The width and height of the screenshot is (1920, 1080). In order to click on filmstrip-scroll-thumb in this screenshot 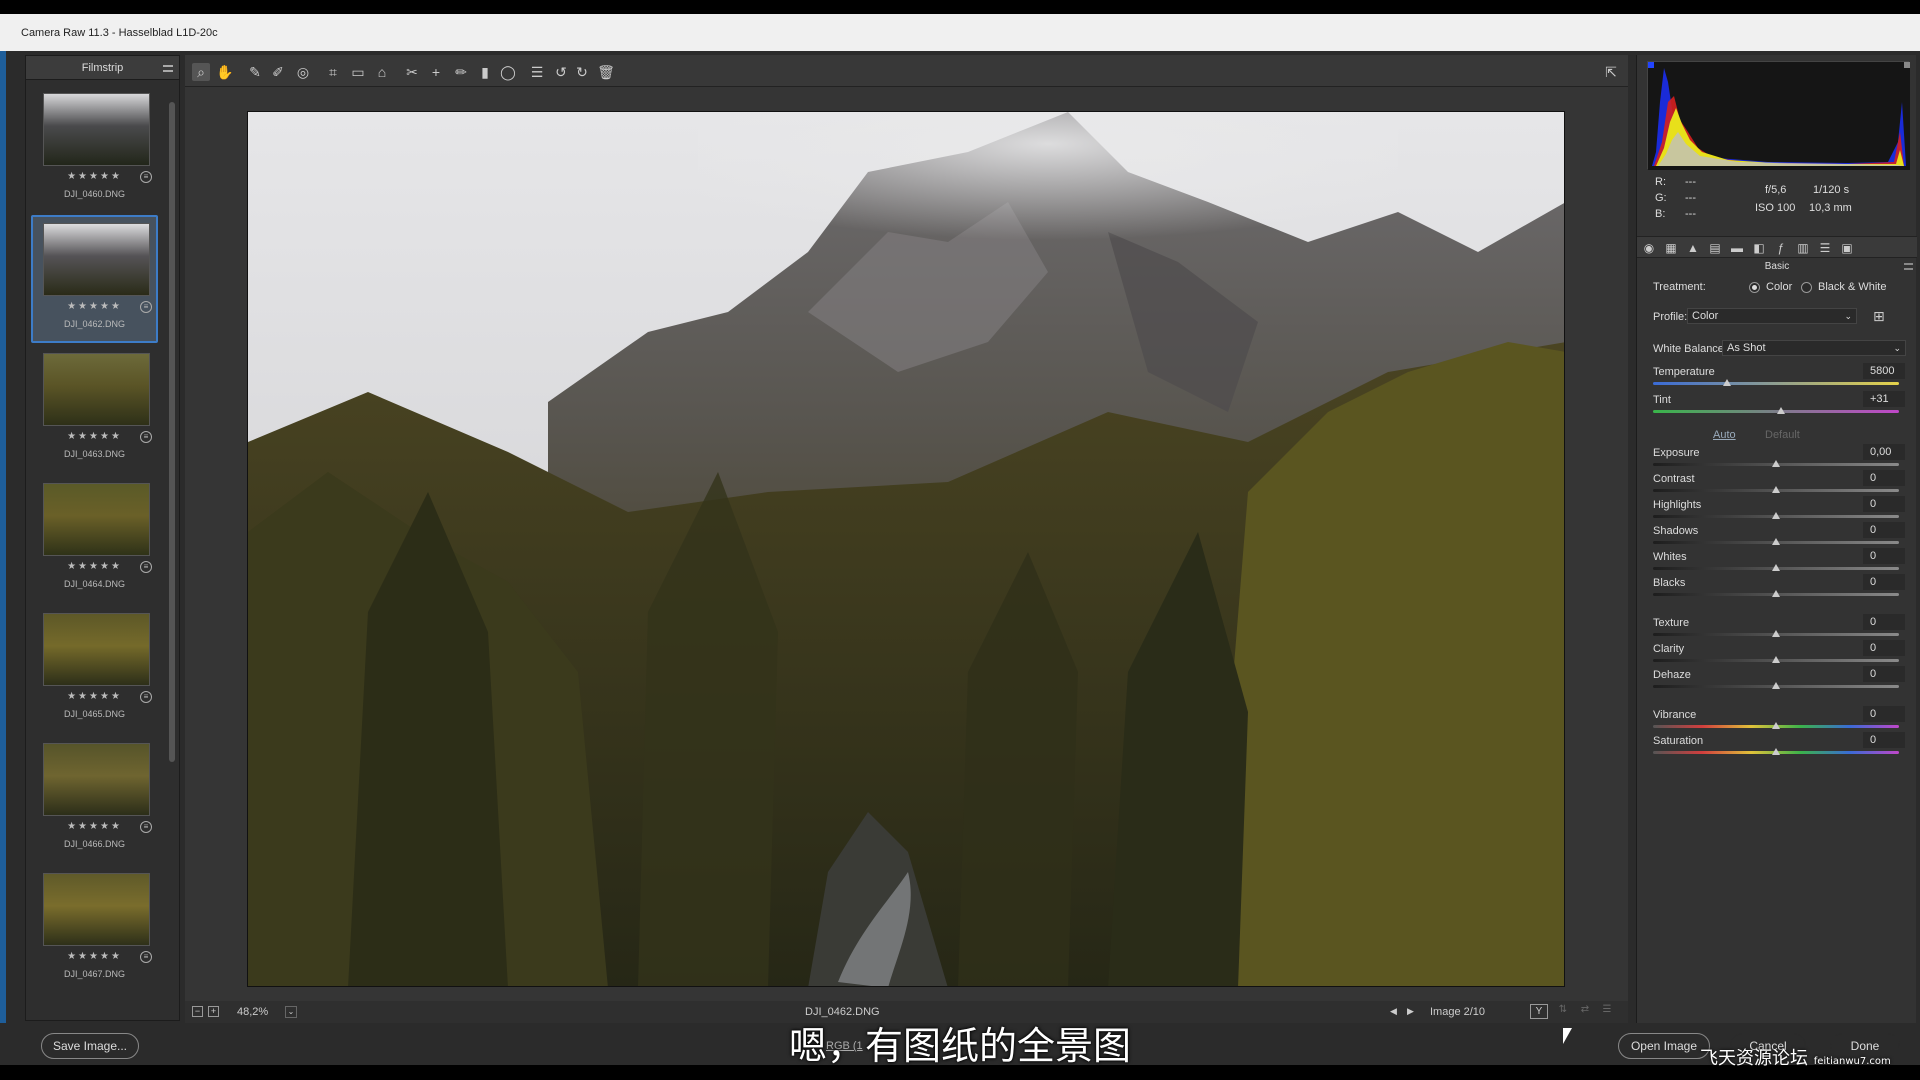, I will do `click(172, 432)`.